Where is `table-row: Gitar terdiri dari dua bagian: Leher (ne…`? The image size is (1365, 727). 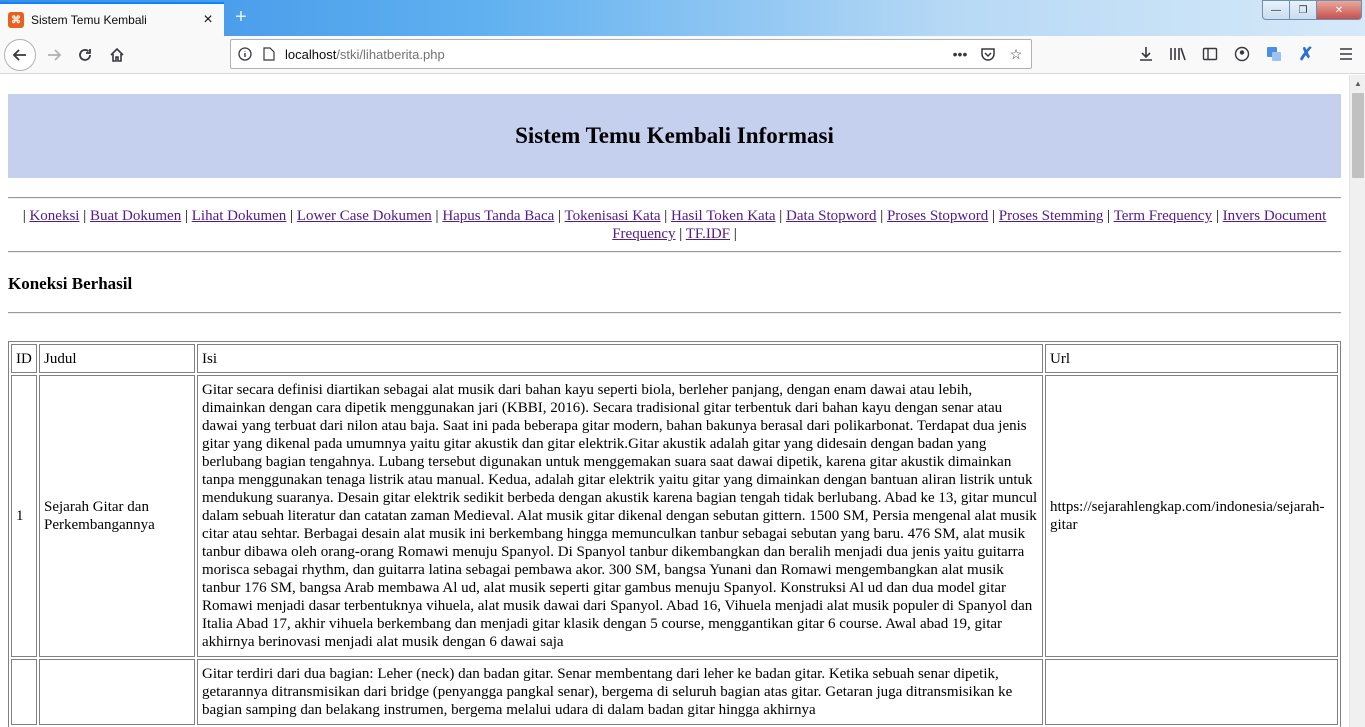
table-row: Gitar terdiri dari dua bagian: Leher (ne… is located at coordinates (674, 692).